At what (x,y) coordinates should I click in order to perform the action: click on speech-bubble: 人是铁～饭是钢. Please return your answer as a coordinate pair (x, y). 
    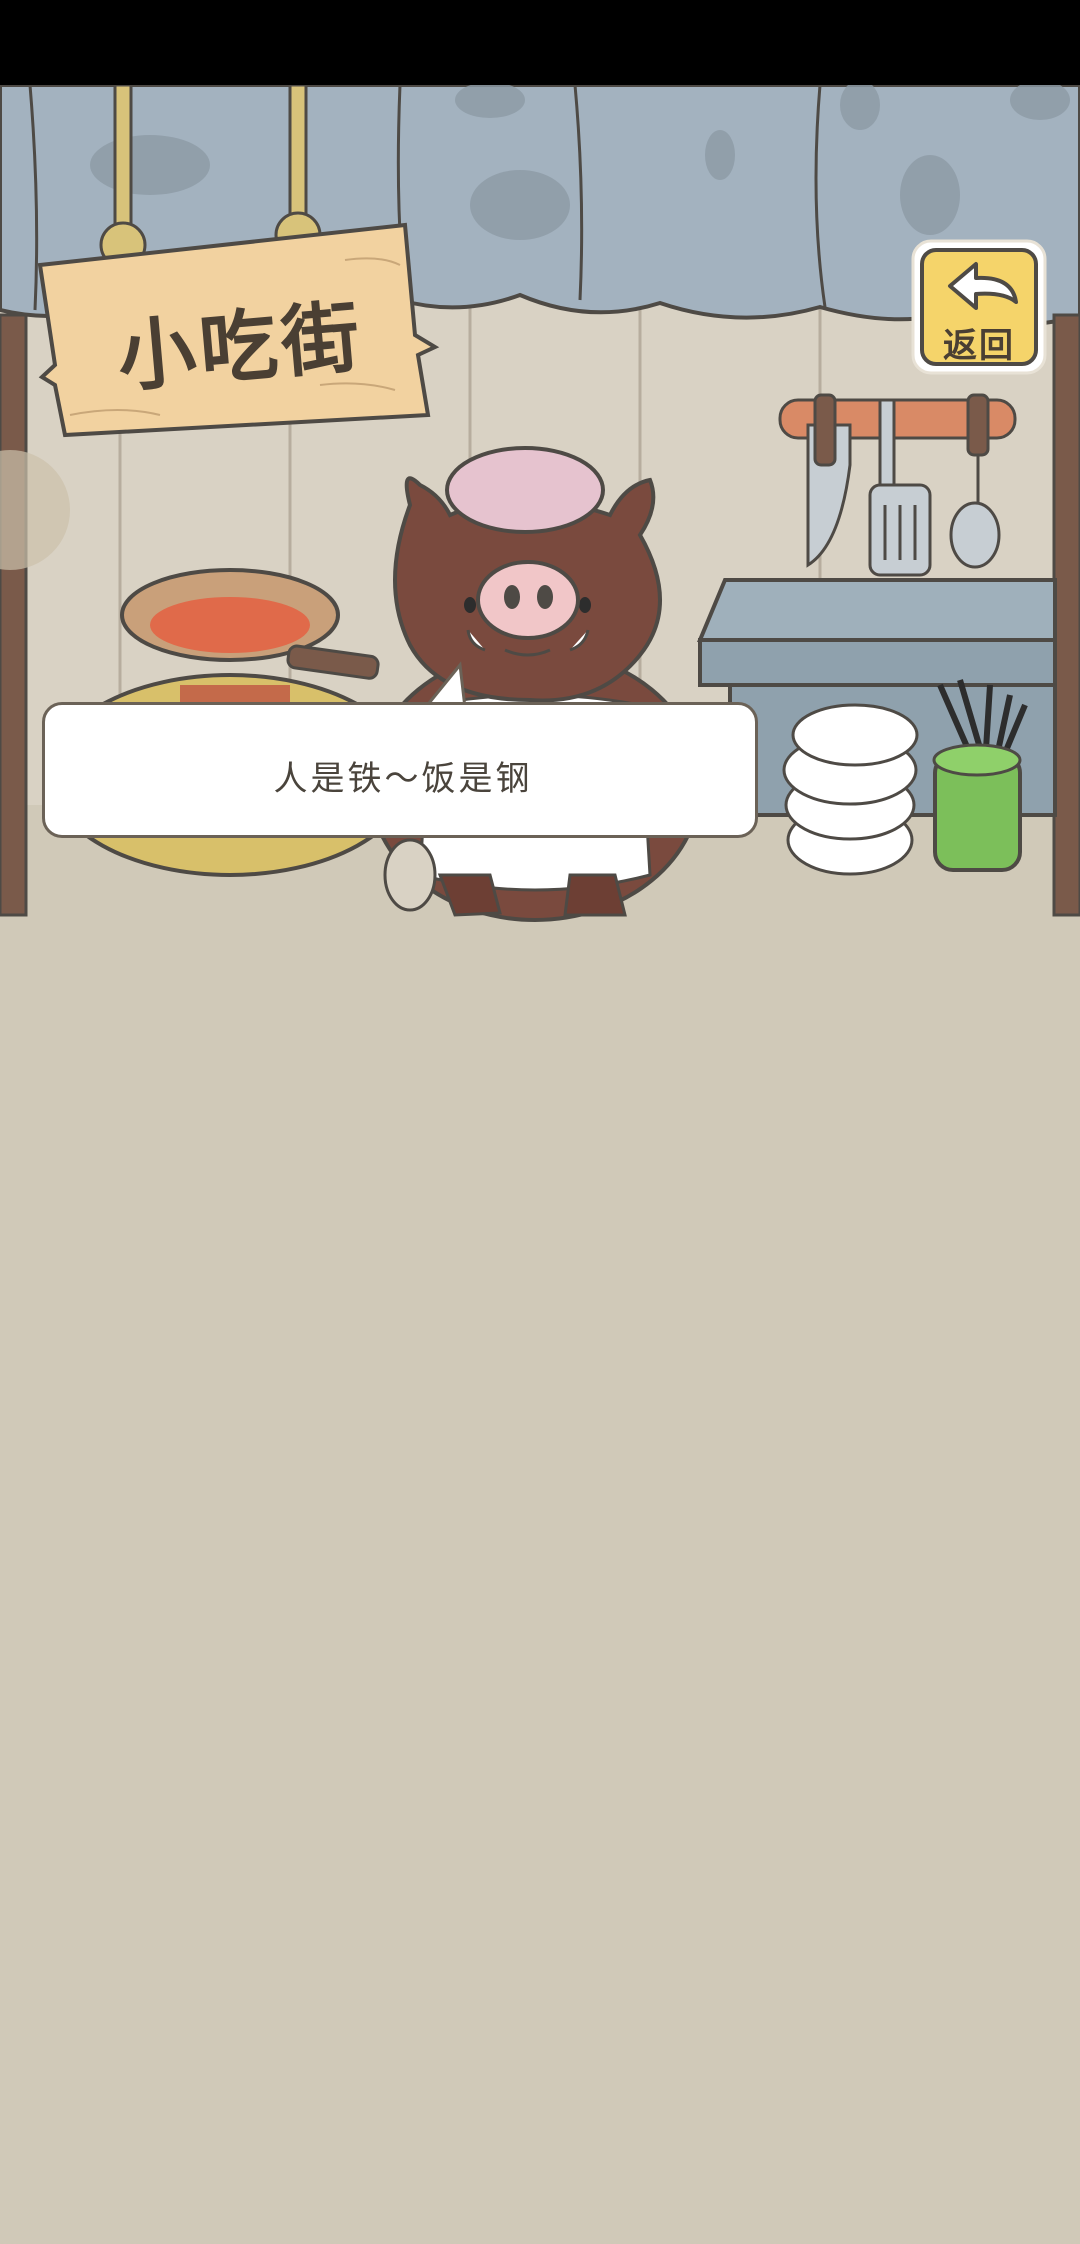
    Looking at the image, I should click on (400, 770).